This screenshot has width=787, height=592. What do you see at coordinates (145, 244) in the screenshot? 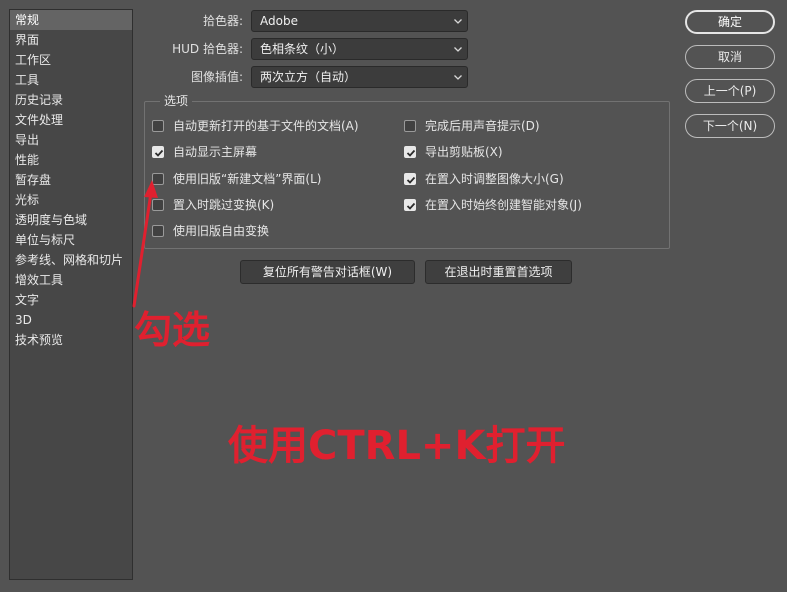
I see `annotation-arrow-icon` at bounding box center [145, 244].